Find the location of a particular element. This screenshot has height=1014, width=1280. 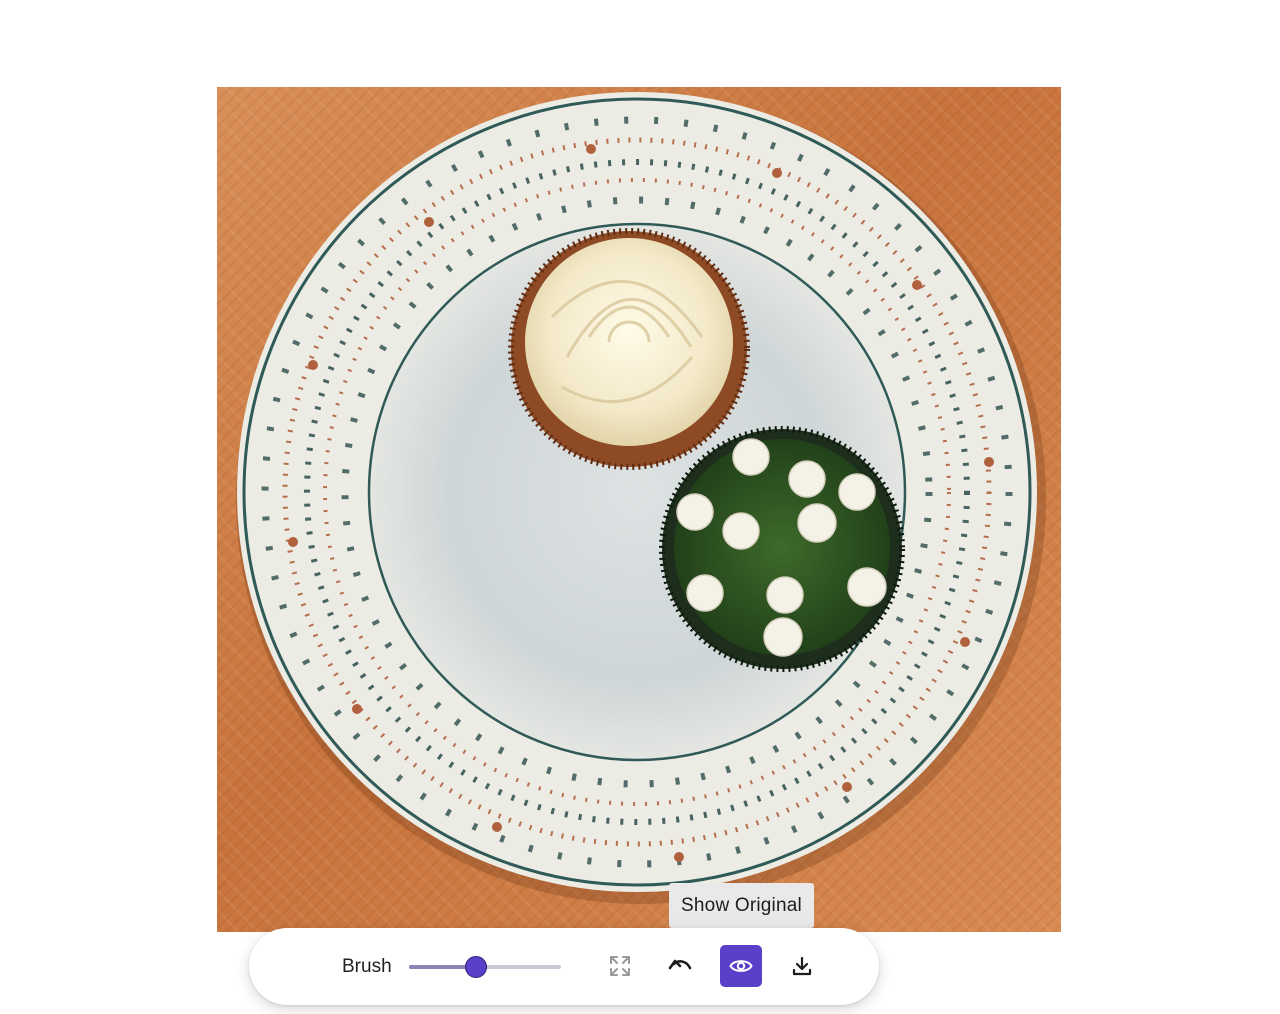

undo-icon is located at coordinates (680, 966).